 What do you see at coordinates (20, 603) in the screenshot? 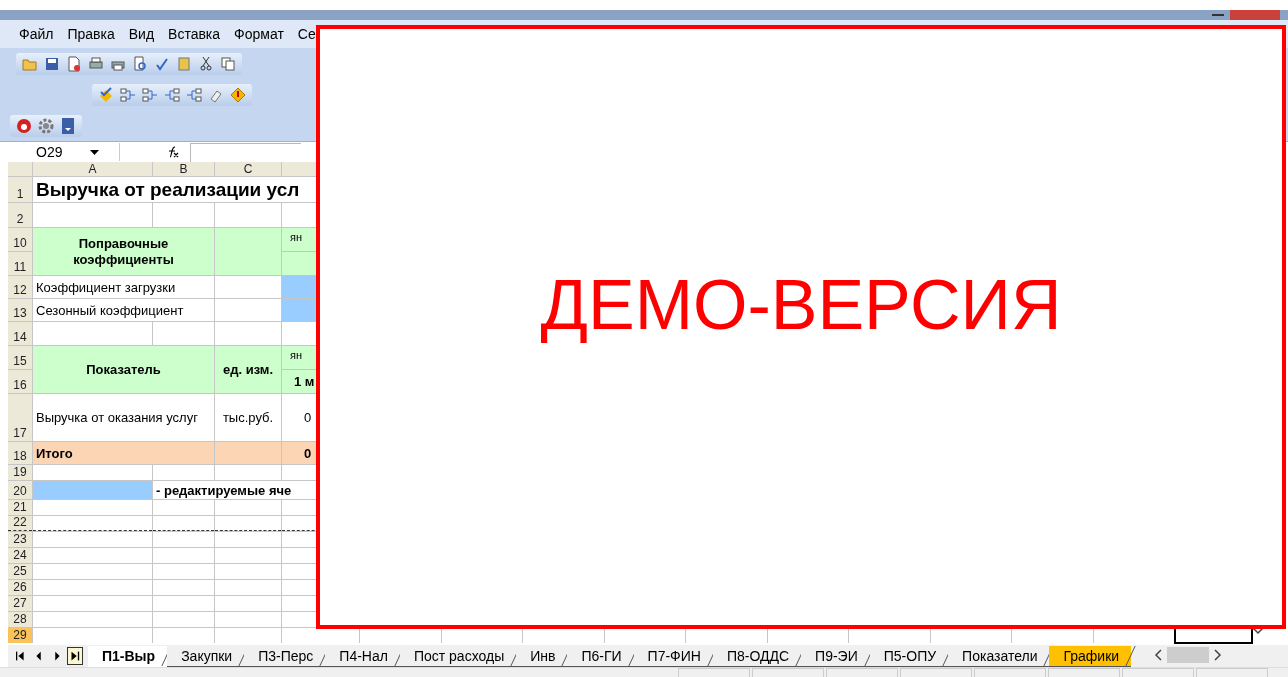
I see `row-header: 27` at bounding box center [20, 603].